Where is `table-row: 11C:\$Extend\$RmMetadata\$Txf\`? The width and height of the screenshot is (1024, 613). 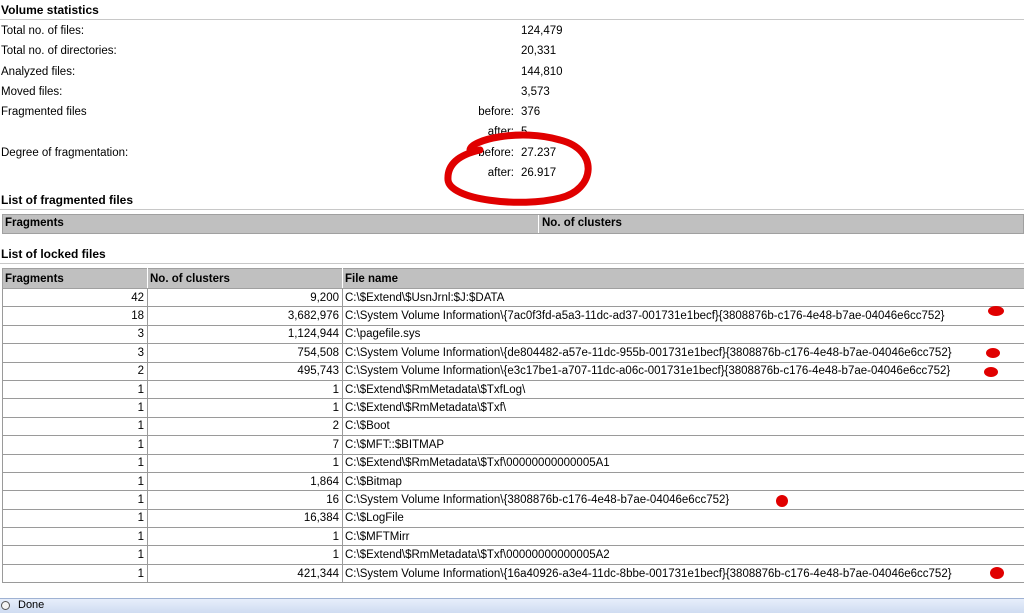
table-row: 11C:\$Extend\$RmMetadata\$Txf\ is located at coordinates (513, 408).